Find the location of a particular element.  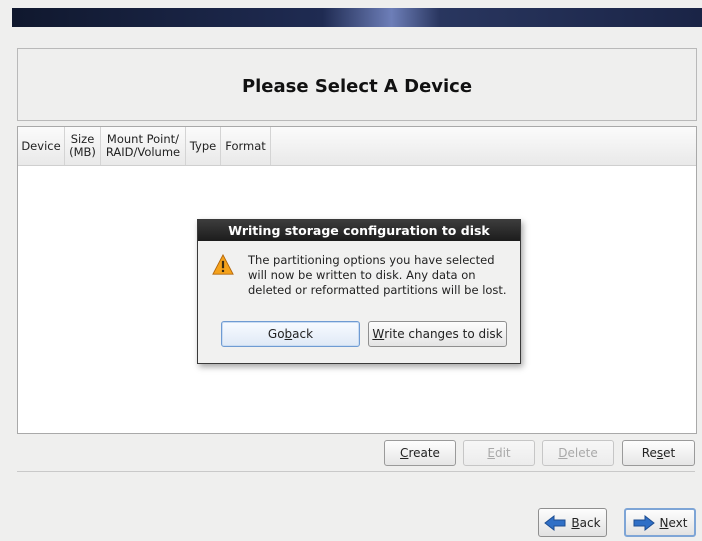

dialog-title: Writing storage configuration to disk is located at coordinates (359, 230).